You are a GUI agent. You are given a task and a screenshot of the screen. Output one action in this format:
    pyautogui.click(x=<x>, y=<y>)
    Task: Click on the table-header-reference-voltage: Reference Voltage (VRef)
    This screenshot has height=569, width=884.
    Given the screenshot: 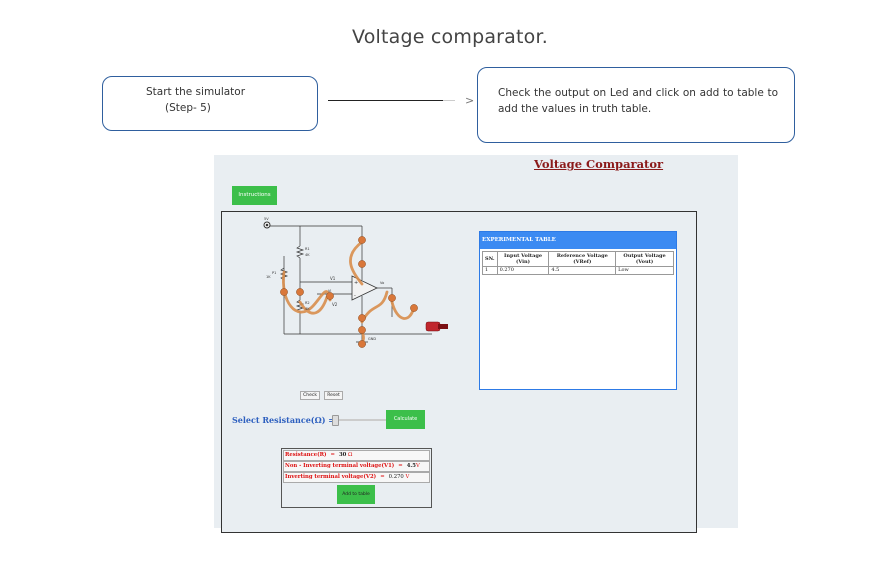 What is the action you would take?
    pyautogui.click(x=582, y=259)
    